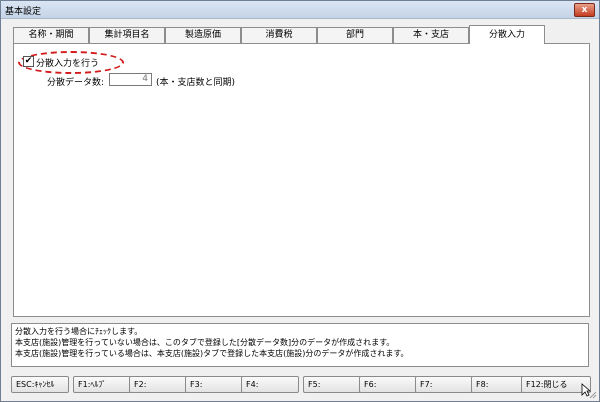  Describe the element at coordinates (51, 35) in the screenshot. I see `tab-name-period: 名称・期間` at that location.